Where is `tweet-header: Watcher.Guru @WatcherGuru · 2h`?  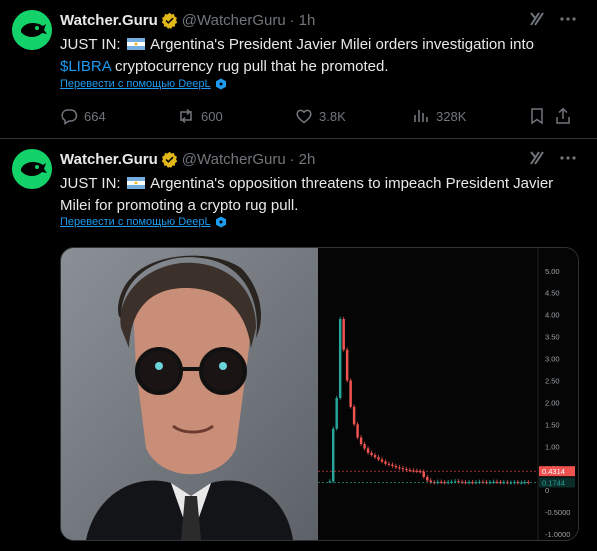 tweet-header: Watcher.Guru @WatcherGuru · 2h is located at coordinates (318, 159).